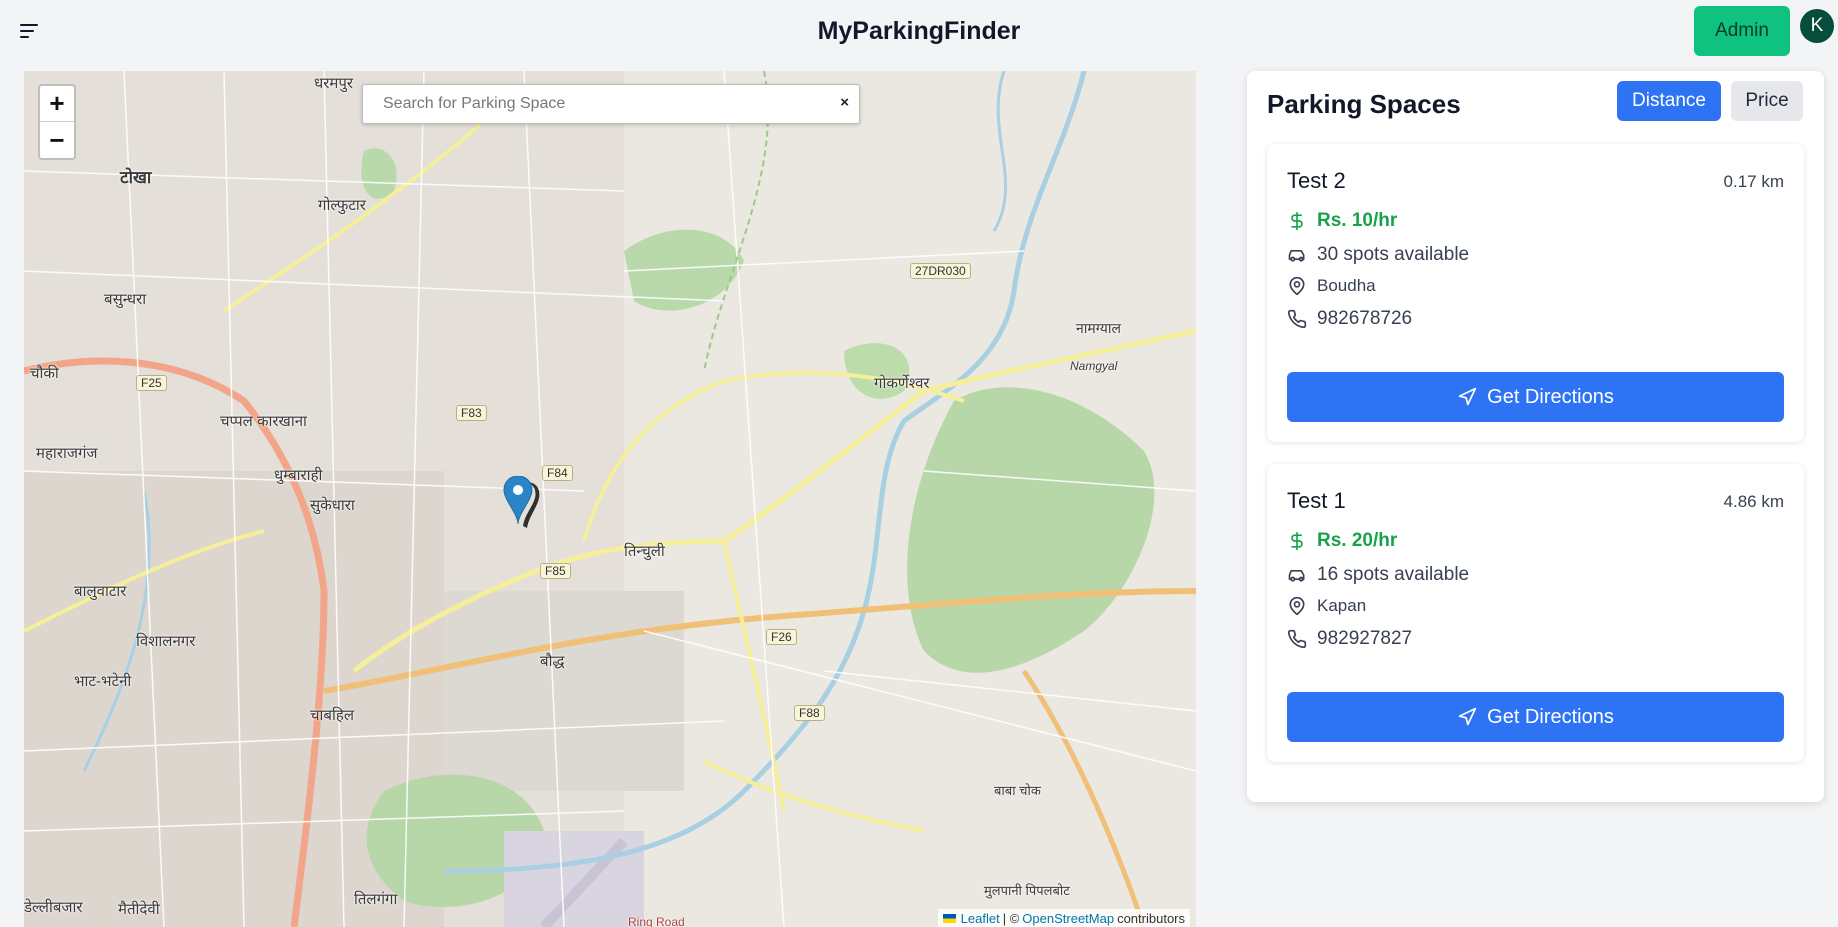 This screenshot has height=927, width=1838. What do you see at coordinates (555, 571) in the screenshot?
I see `road-badge: F85` at bounding box center [555, 571].